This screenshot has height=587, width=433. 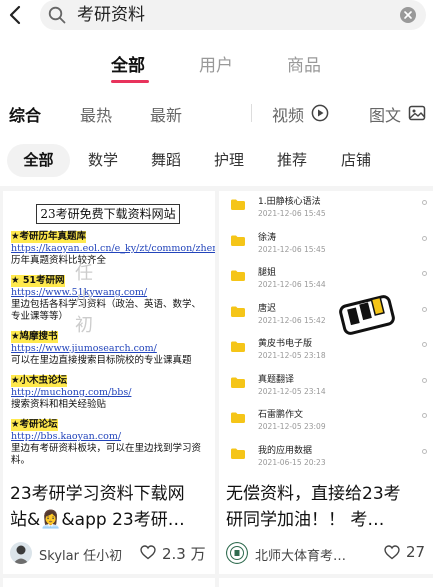 I want to click on active-tab-indicator, so click(x=130, y=81).